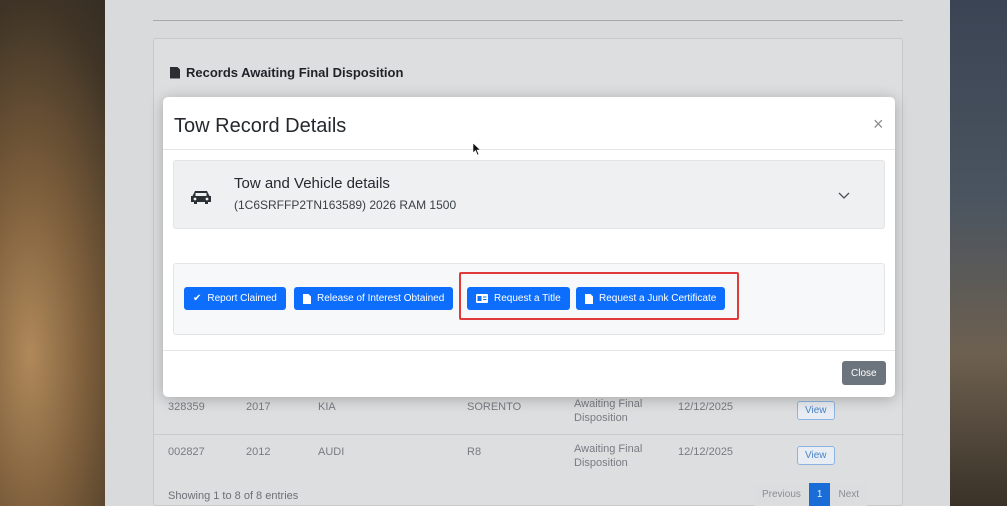 The image size is (1007, 506). What do you see at coordinates (260, 126) in the screenshot?
I see `modal-title: Tow Record Details` at bounding box center [260, 126].